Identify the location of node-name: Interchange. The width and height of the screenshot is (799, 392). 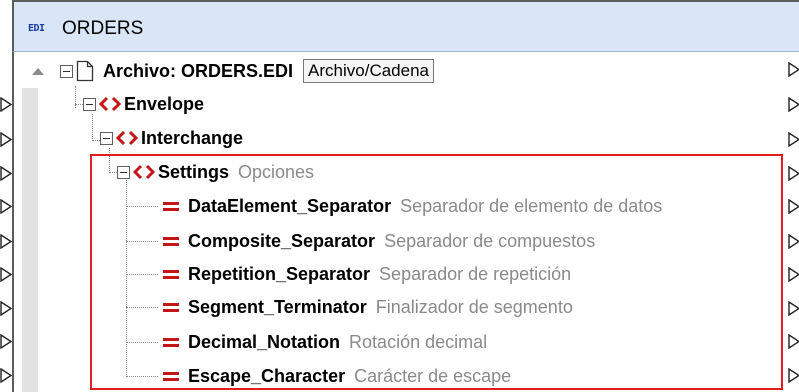
(192, 137).